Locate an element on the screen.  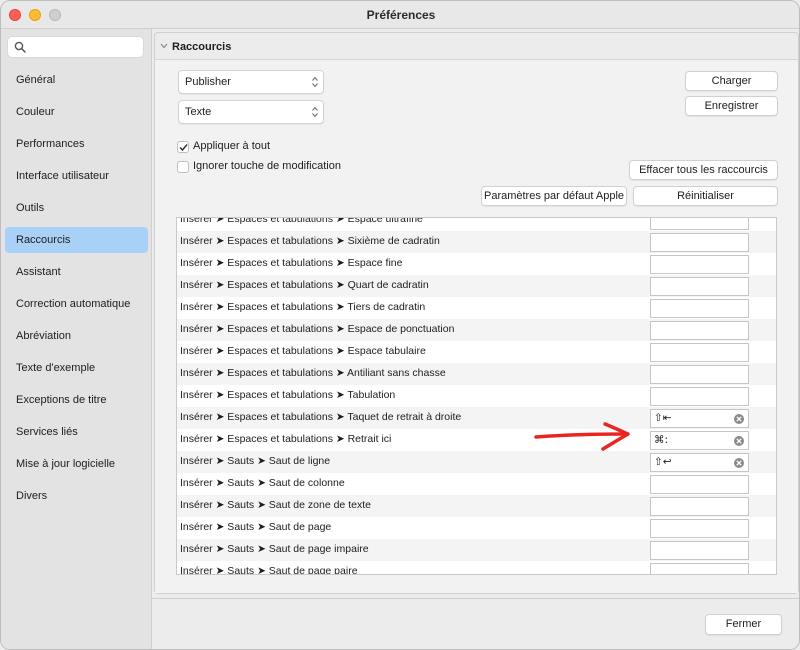
table-row: Insérer ➤ Sauts ➤ Saut de page is located at coordinates (476, 528).